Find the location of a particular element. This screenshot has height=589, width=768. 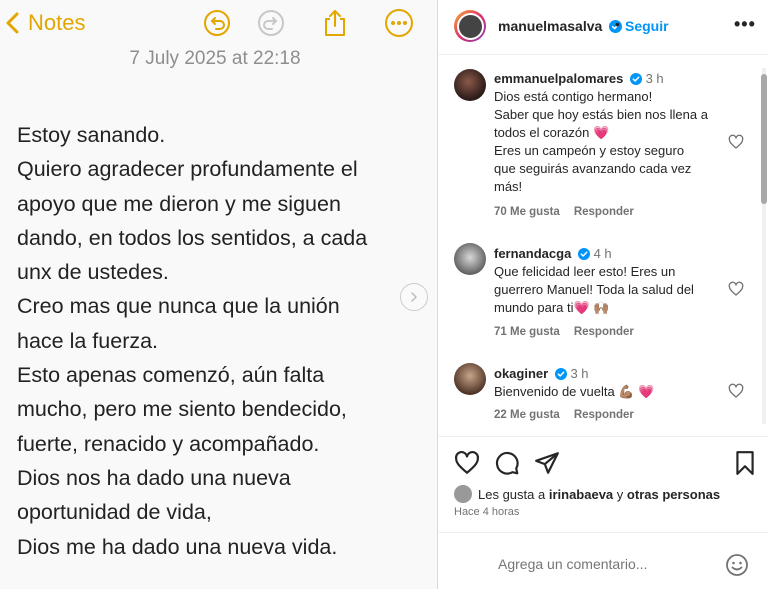

comment-line: todos el corazón 💗 is located at coordinates (552, 132).